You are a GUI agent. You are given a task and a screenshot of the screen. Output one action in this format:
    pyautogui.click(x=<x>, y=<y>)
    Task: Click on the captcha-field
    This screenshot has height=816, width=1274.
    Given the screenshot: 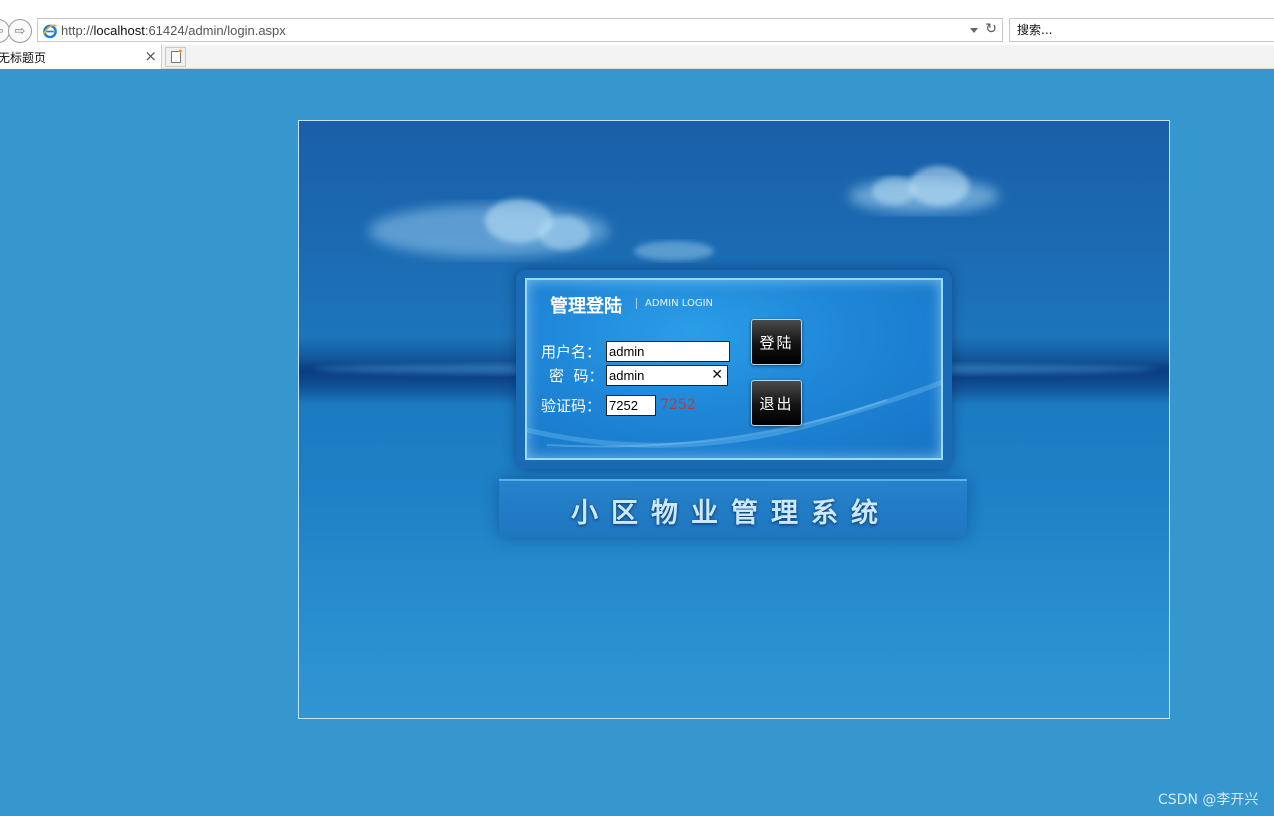 What is the action you would take?
    pyautogui.click(x=631, y=405)
    